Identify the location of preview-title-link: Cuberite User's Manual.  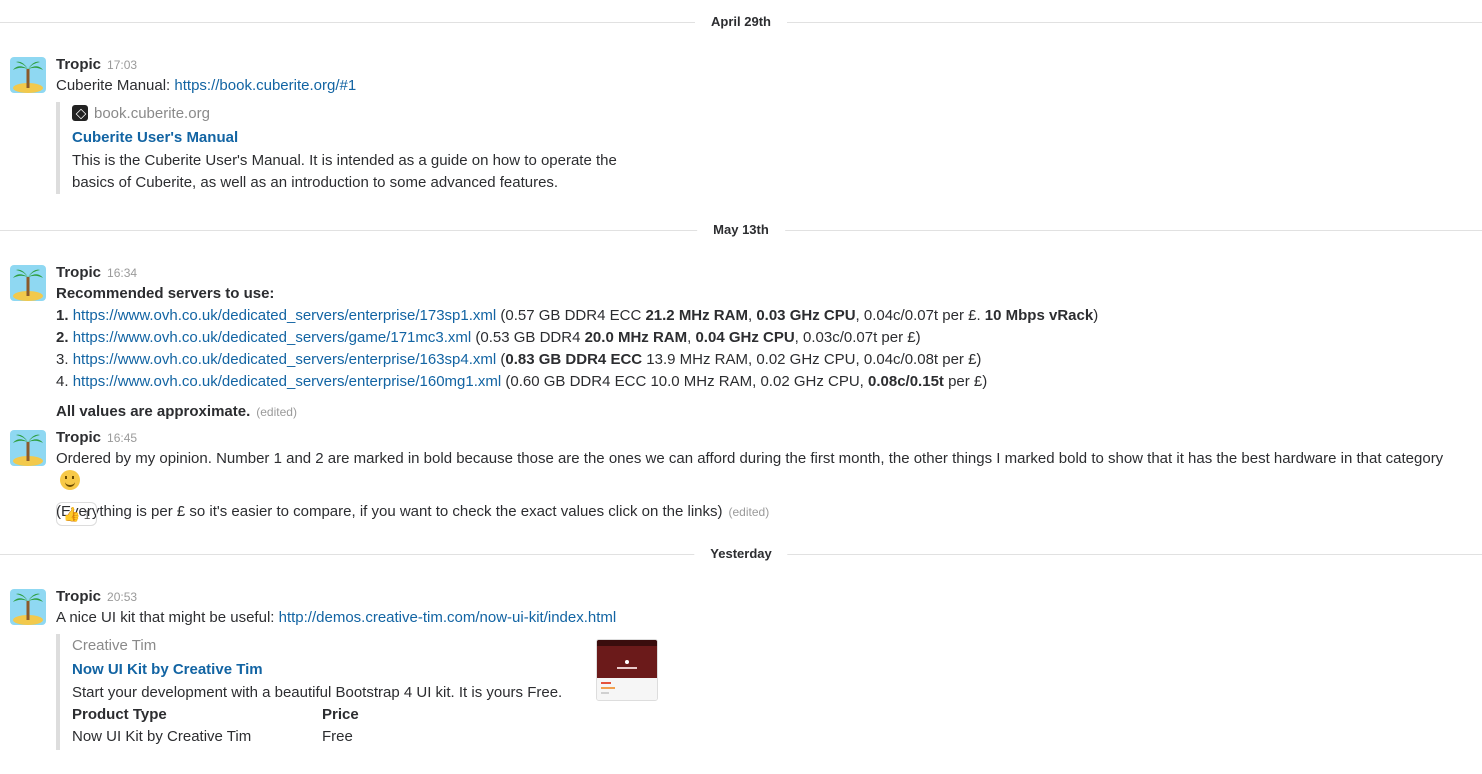
(155, 137).